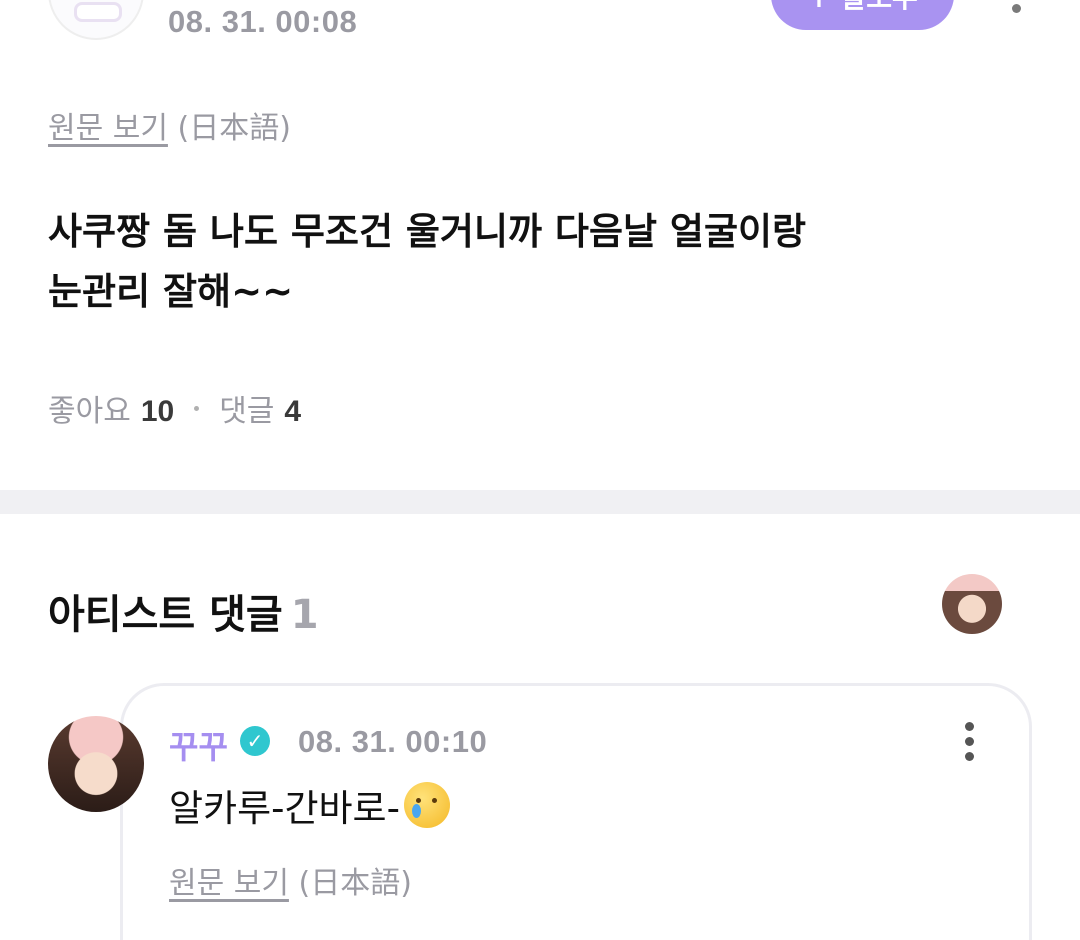  I want to click on comment-text: 알카루-간바로-, so click(284, 808).